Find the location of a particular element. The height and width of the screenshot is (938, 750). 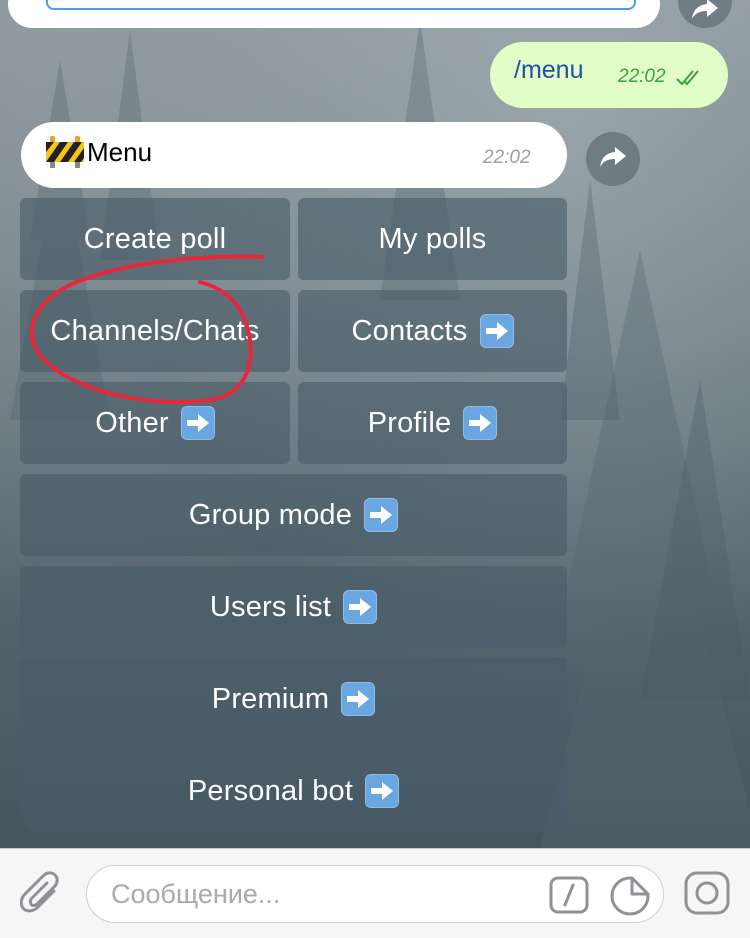

premium-button: Premium is located at coordinates (293, 699).